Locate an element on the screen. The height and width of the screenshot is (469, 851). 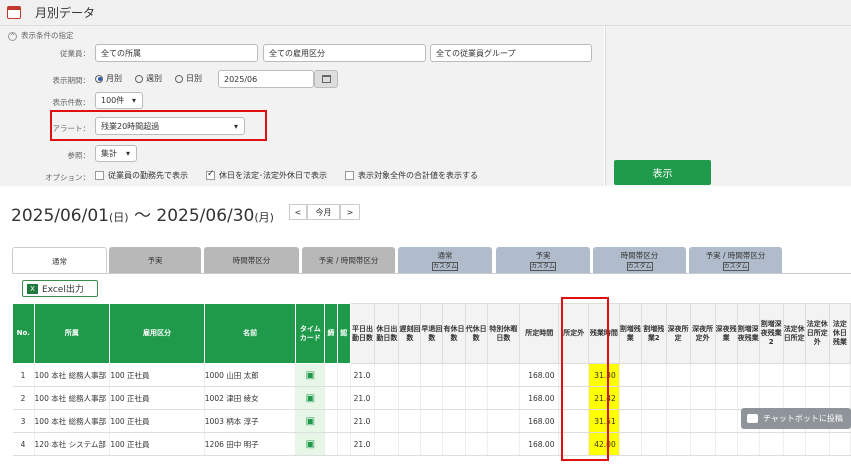
column-header: タイムカード is located at coordinates (310, 333).